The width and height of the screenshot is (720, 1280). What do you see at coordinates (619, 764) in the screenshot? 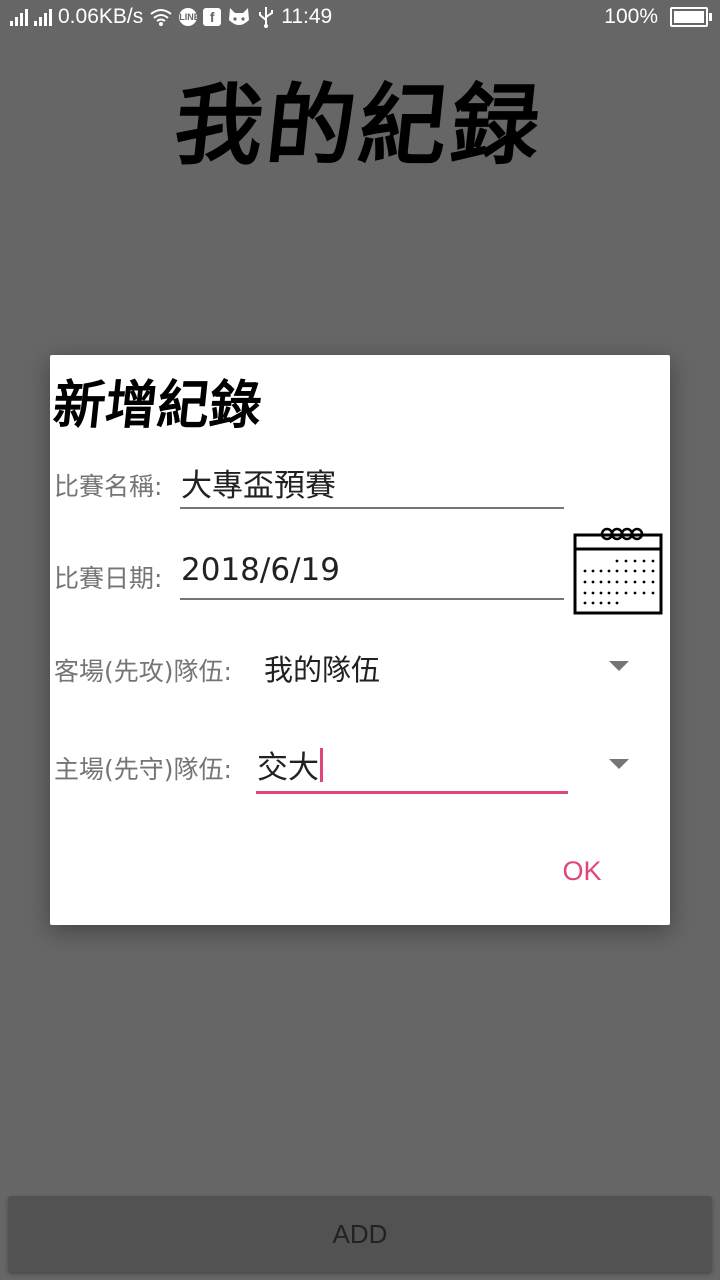
I see `home-team-dropdown-icon` at bounding box center [619, 764].